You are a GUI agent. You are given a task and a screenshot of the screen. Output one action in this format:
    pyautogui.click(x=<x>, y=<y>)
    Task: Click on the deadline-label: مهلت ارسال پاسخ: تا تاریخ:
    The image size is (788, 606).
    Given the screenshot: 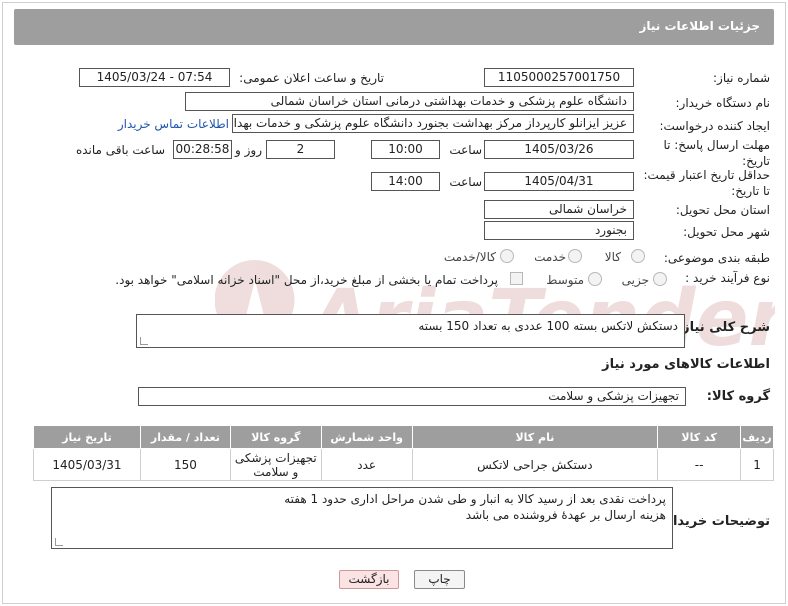 What is the action you would take?
    pyautogui.click(x=716, y=153)
    